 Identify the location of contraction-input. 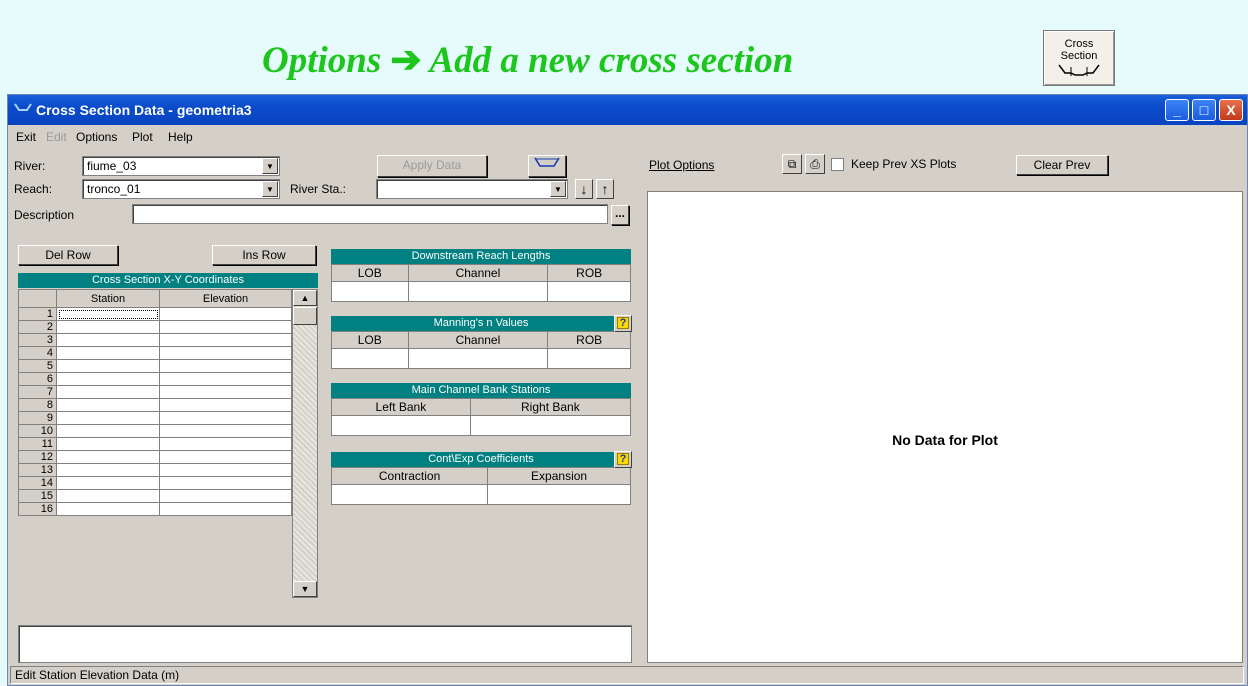
(409, 494).